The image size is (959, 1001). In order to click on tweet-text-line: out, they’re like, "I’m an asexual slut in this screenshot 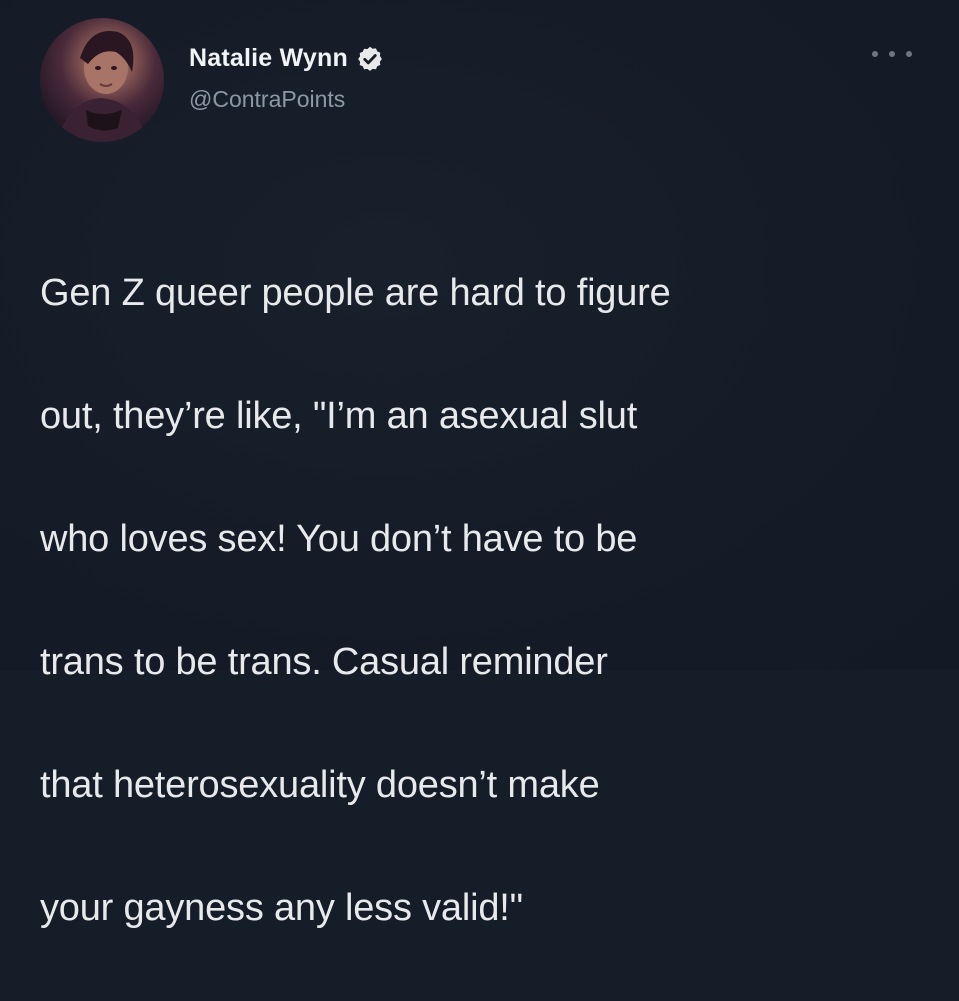, I will do `click(339, 415)`.